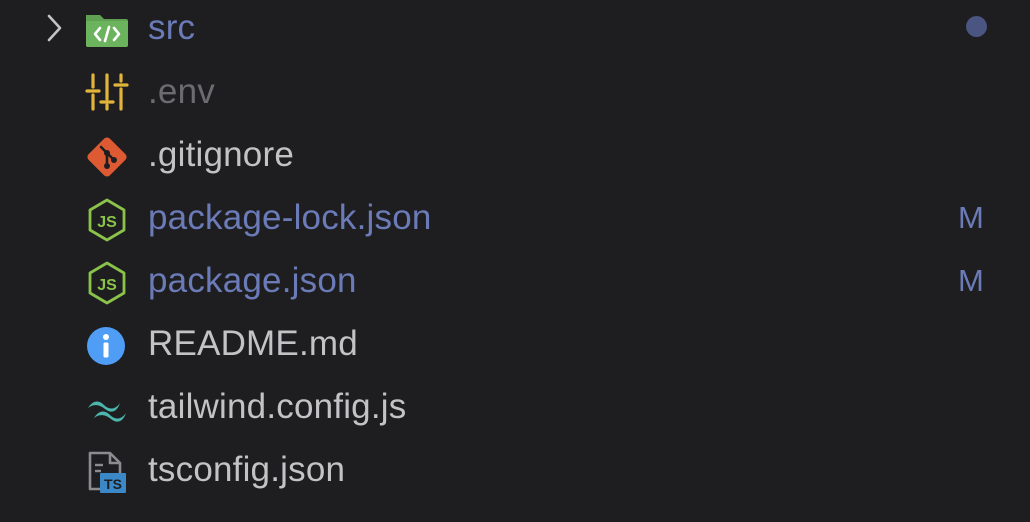  I want to click on tree-item-src: src, so click(515, 30).